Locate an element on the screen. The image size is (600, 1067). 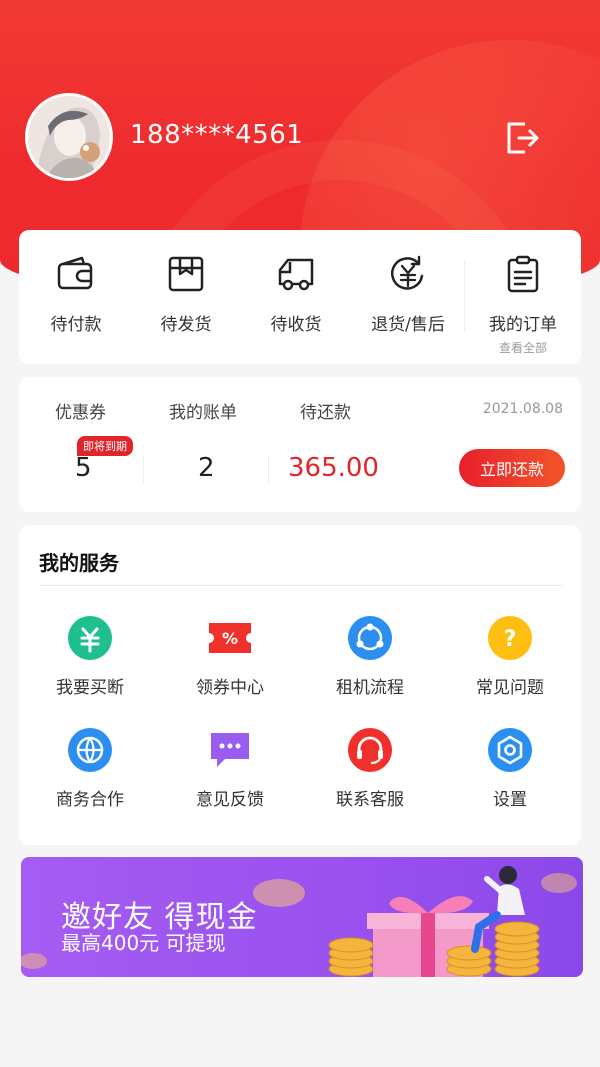
service-coupon-center: % 领券中心 is located at coordinates (230, 656).